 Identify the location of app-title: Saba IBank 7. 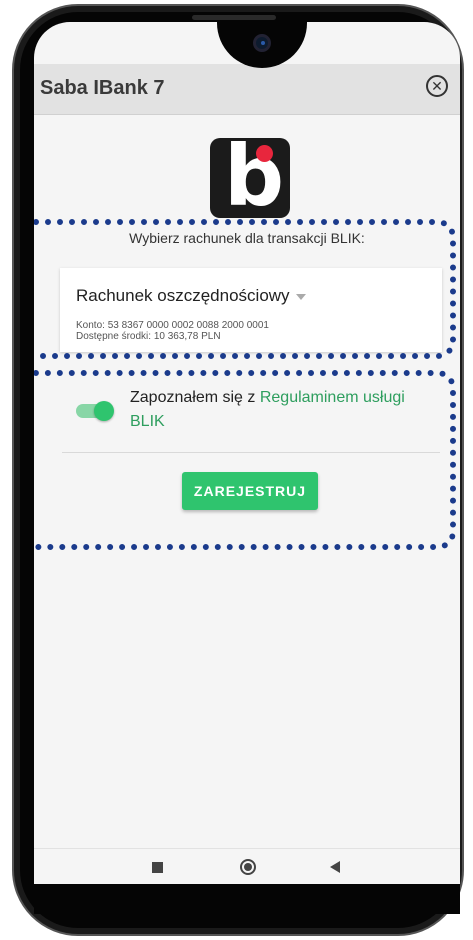
(102, 88).